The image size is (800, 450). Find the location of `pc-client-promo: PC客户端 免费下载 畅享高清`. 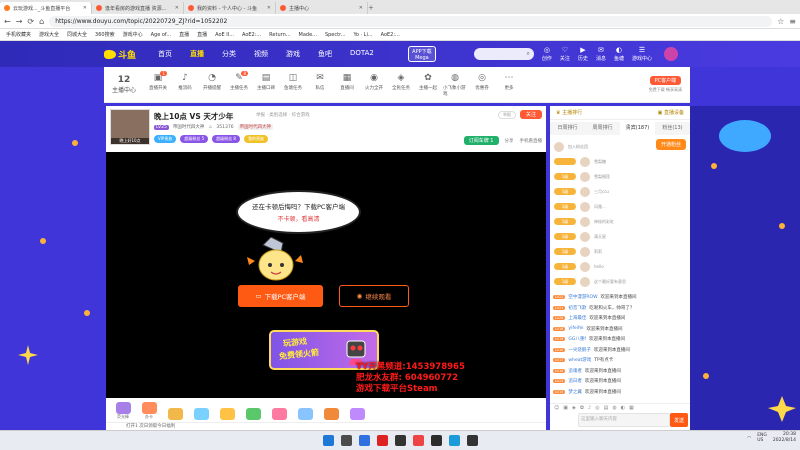

pc-client-promo: PC客户端 免费下载 畅享高清 is located at coordinates (665, 84).